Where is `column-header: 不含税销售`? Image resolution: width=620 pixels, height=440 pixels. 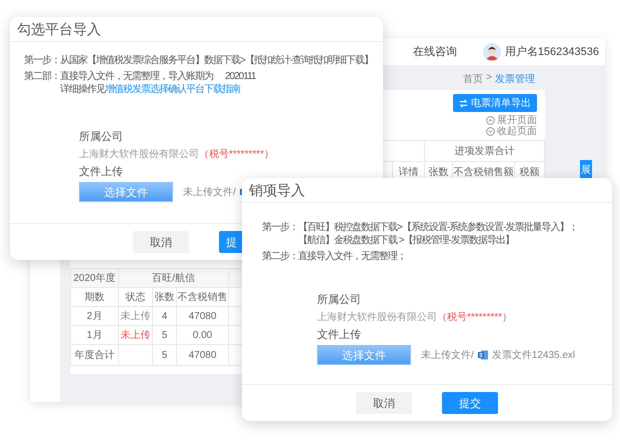
column-header: 不含税销售 is located at coordinates (203, 297).